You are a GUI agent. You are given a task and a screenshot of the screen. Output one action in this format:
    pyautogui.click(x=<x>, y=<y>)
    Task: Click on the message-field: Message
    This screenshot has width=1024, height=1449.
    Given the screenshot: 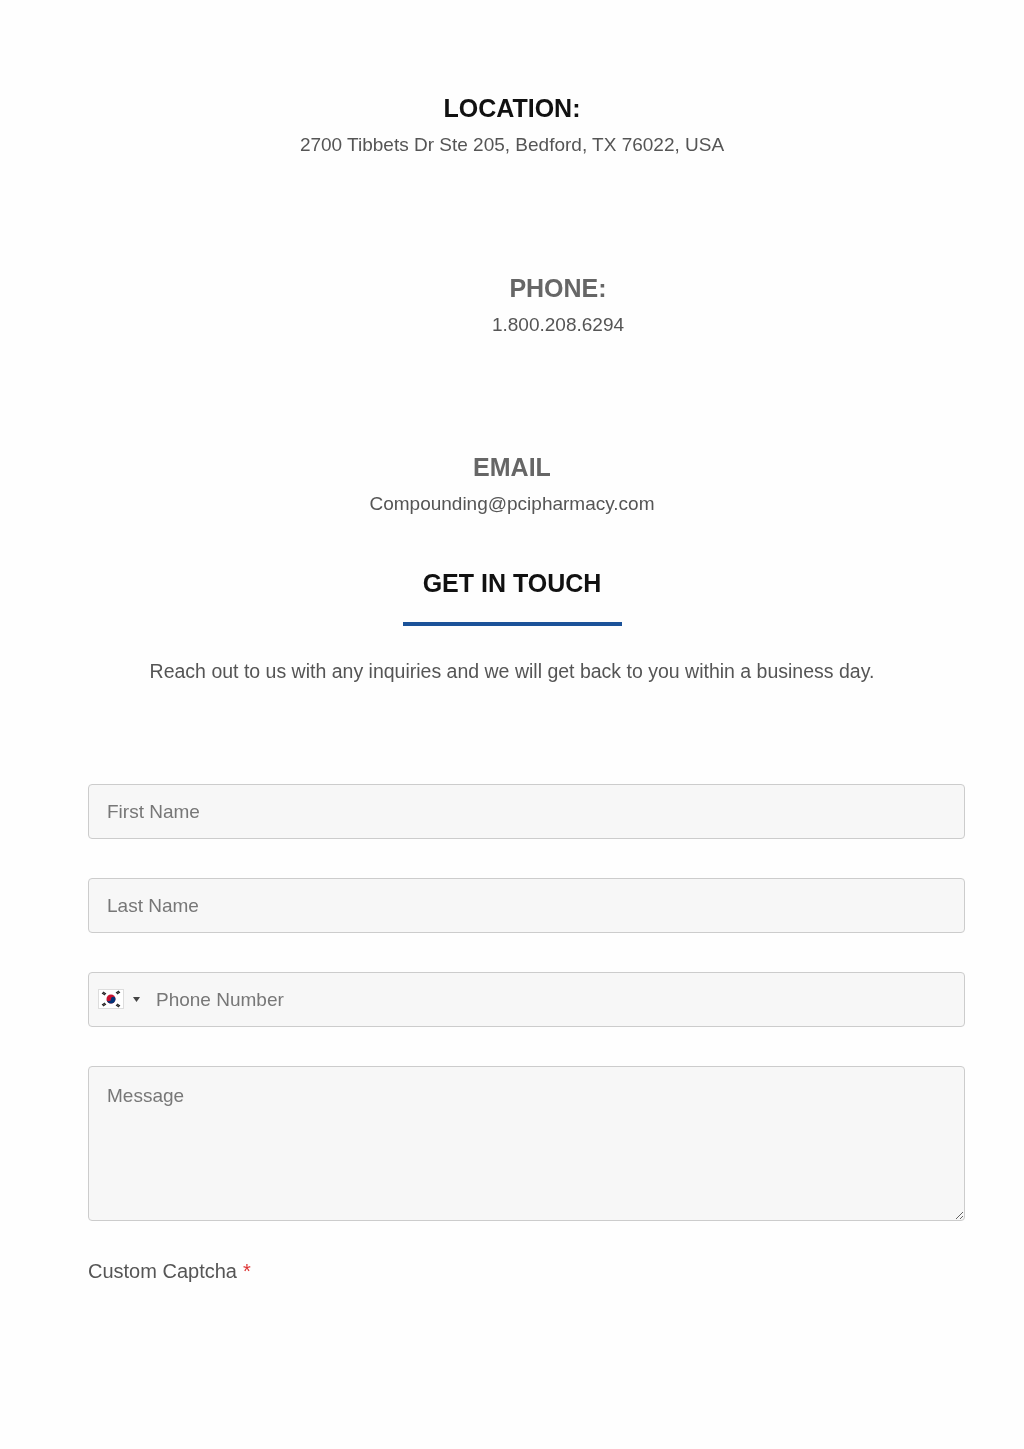 What is the action you would take?
    pyautogui.click(x=526, y=1143)
    